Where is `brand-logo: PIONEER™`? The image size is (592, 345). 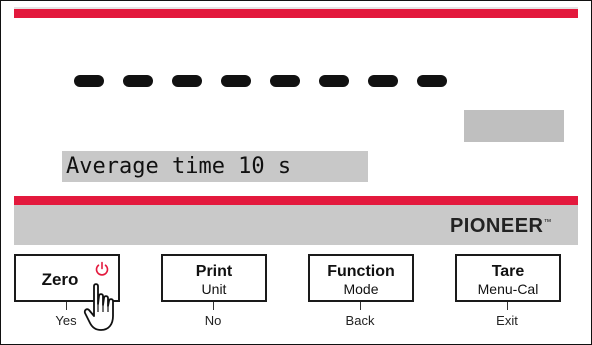 brand-logo: PIONEER™ is located at coordinates (501, 226).